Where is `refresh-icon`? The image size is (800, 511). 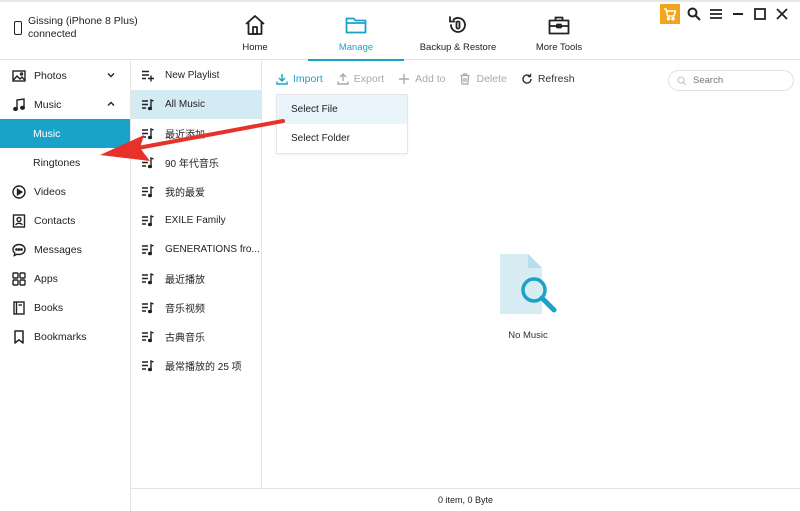
refresh-icon is located at coordinates (527, 78).